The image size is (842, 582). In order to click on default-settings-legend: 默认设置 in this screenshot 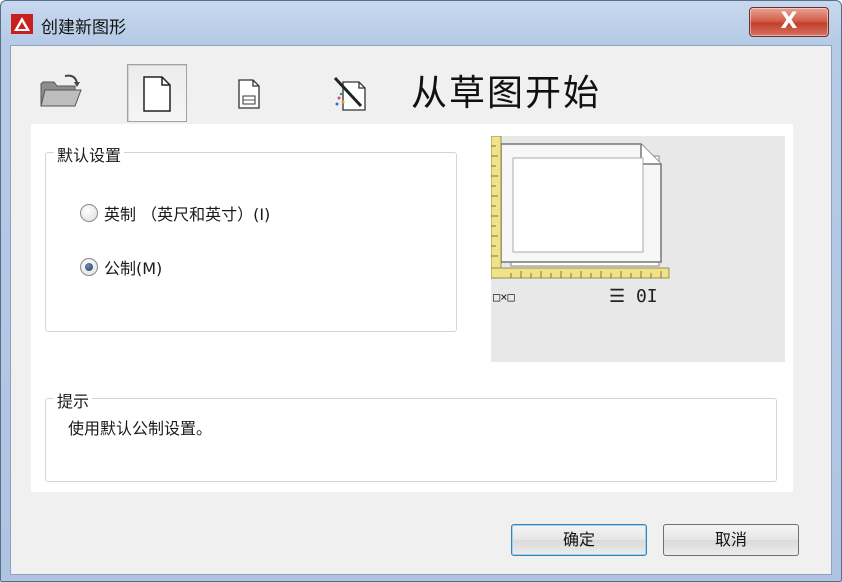, I will do `click(89, 154)`.